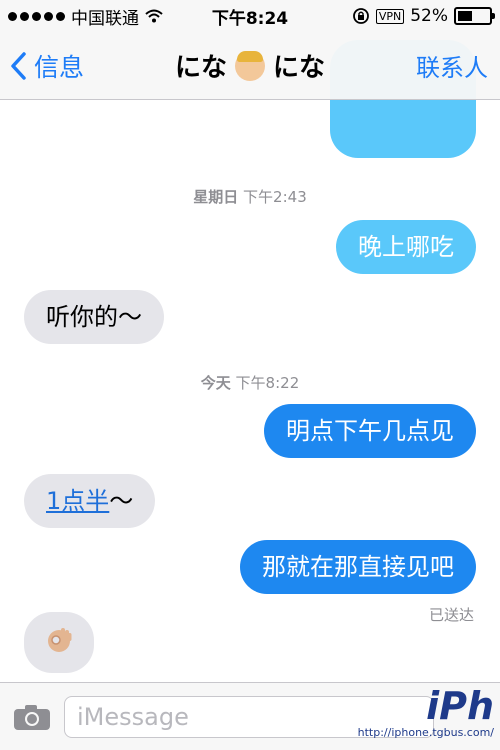  I want to click on battery-percent: 52%, so click(429, 16).